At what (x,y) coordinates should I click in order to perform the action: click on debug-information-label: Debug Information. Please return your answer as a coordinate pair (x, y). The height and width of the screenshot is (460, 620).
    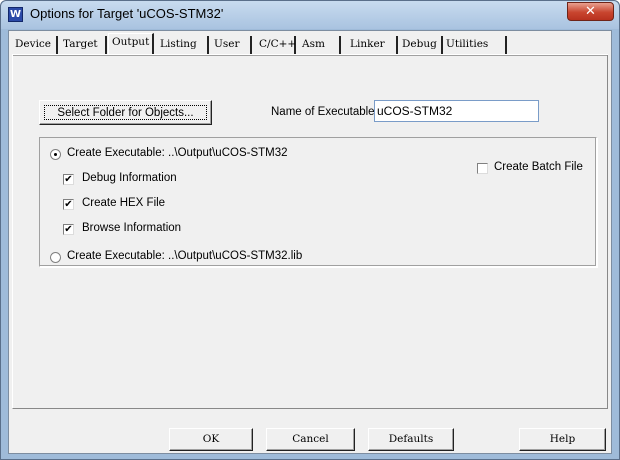
    Looking at the image, I should click on (129, 178).